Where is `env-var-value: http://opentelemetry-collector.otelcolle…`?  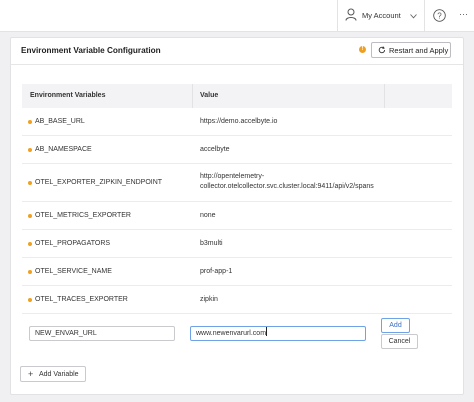
env-var-value: http://opentelemetry-collector.otelcolle… is located at coordinates (287, 181).